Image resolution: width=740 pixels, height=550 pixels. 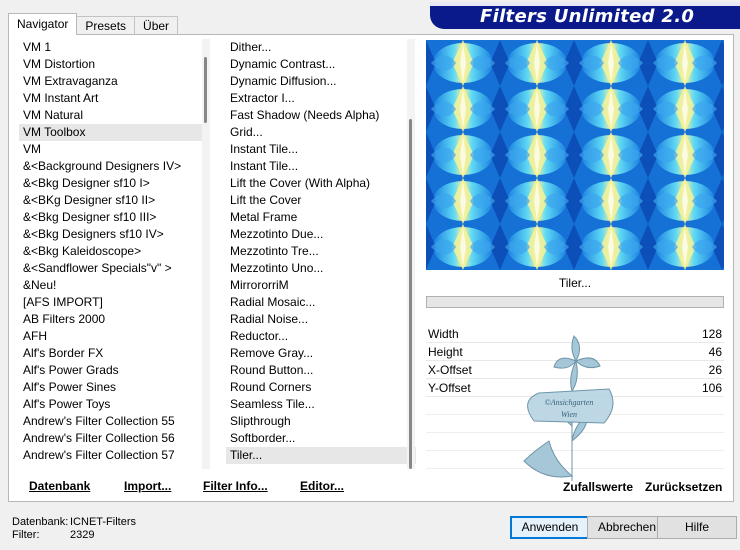 What do you see at coordinates (114, 81) in the screenshot?
I see `category-item: VM Extravaganza` at bounding box center [114, 81].